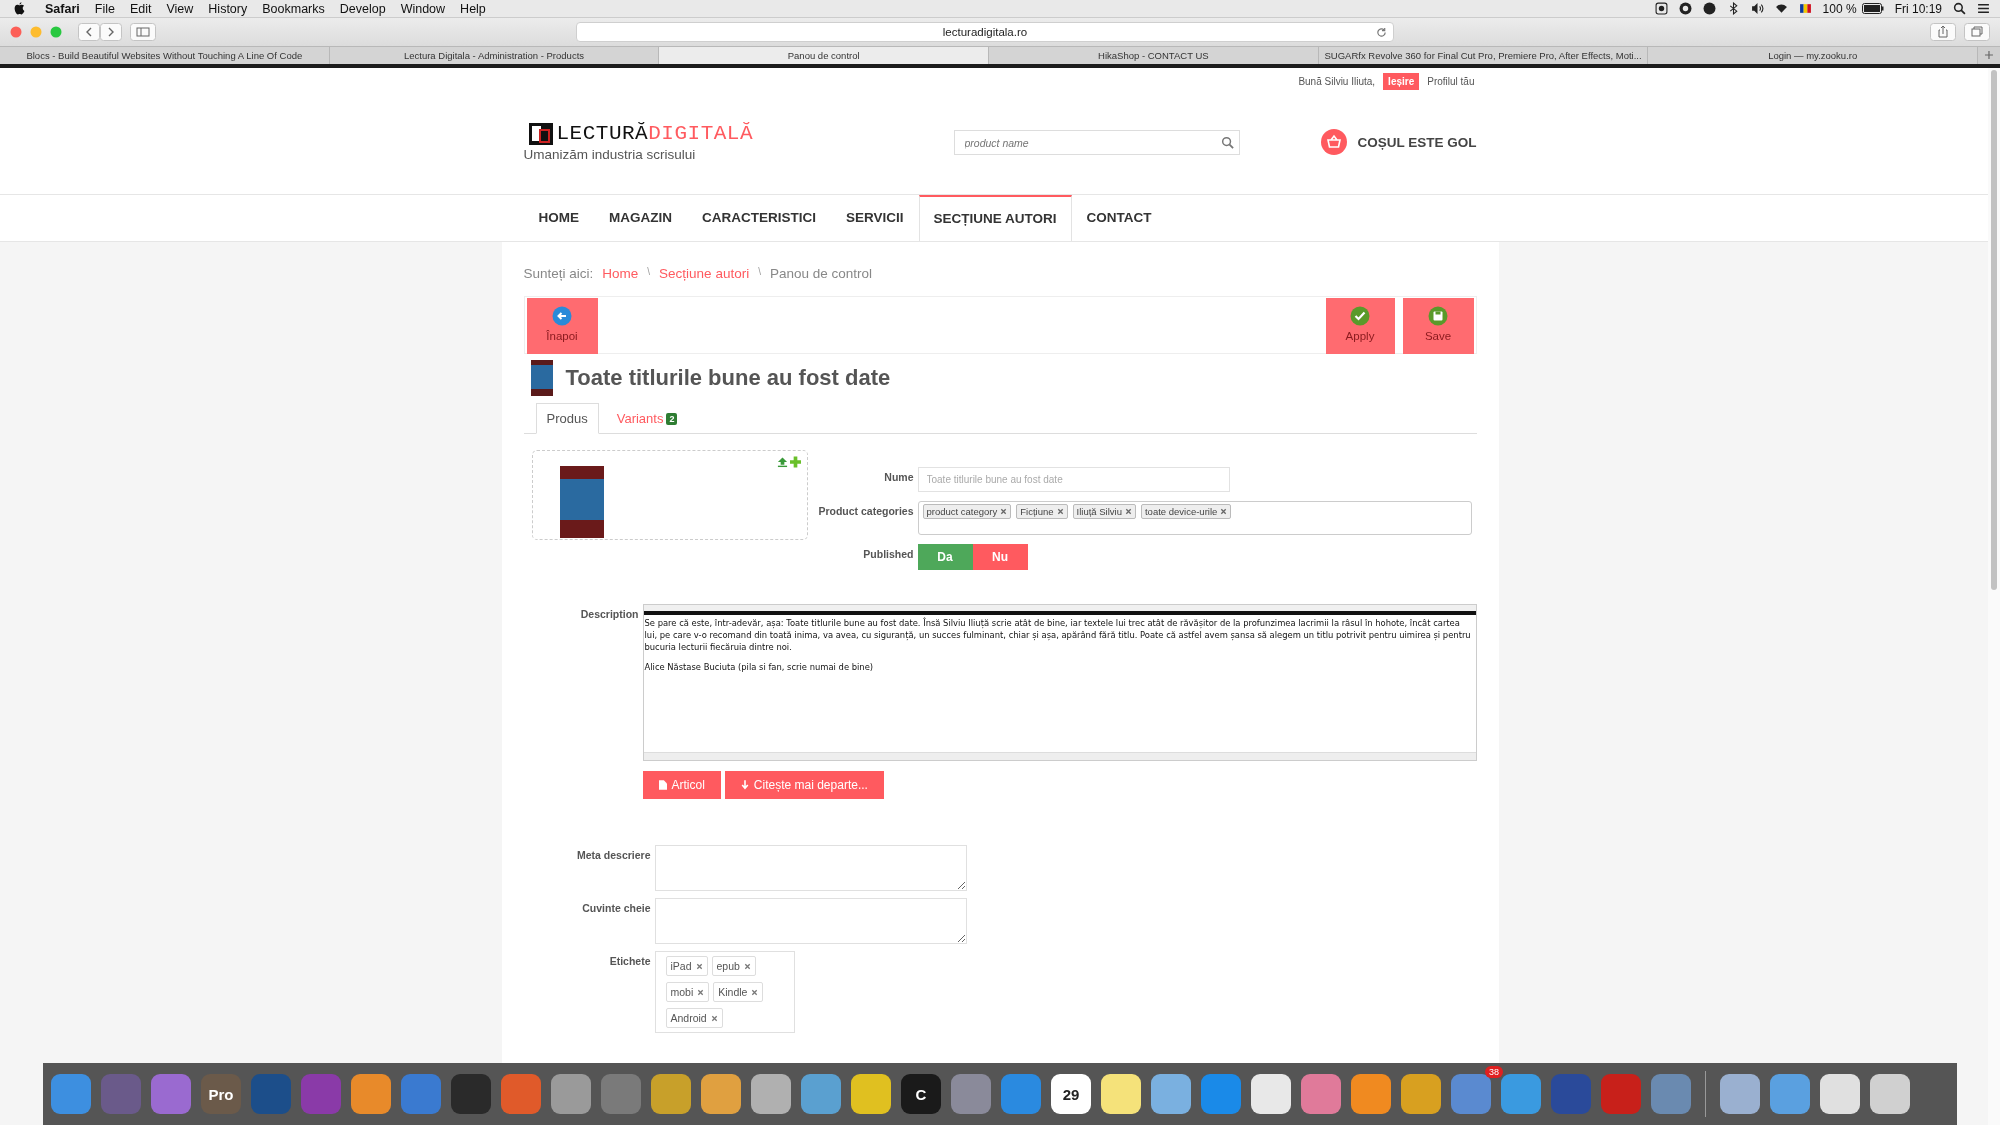 Image resolution: width=2000 pixels, height=1125 pixels. Describe the element at coordinates (1104, 511) in the screenshot. I see `category-tag: Iliuță Silviu` at that location.